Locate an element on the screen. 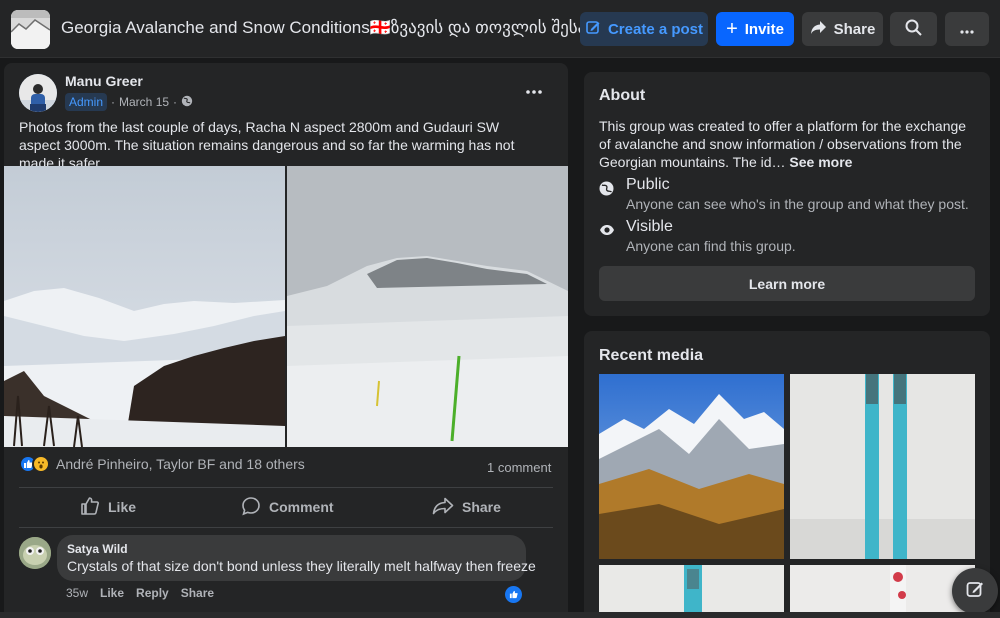 Image resolution: width=1000 pixels, height=618 pixels. post-options-button is located at coordinates (534, 90).